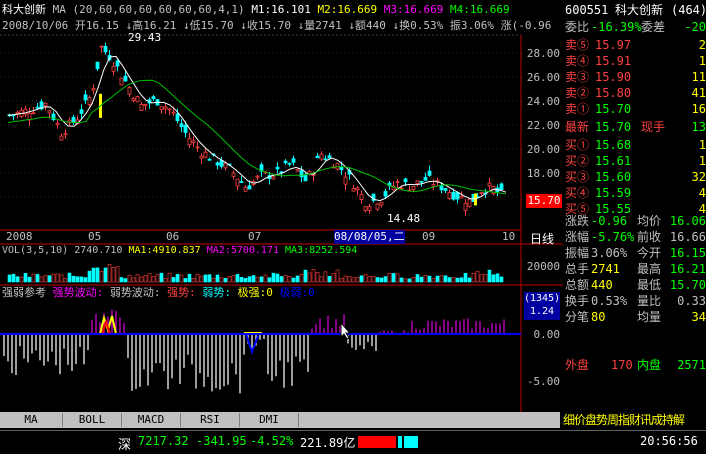 This screenshot has height=454, width=706. I want to click on order-level: 买①, so click(577, 145).